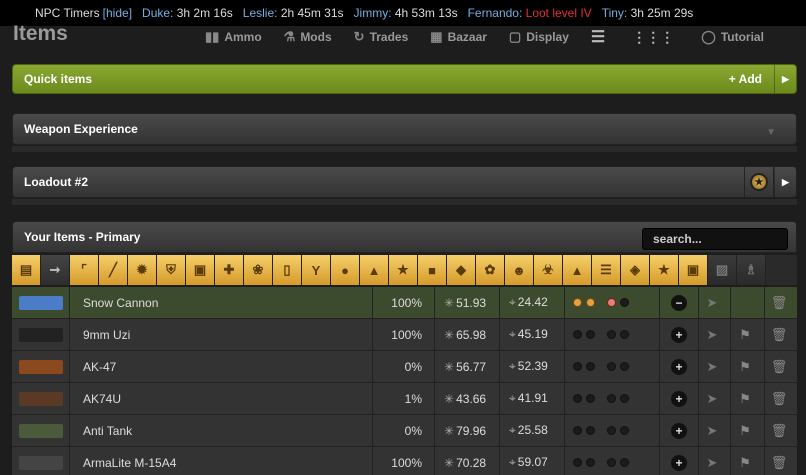  Describe the element at coordinates (187, 13) in the screenshot. I see `npc-entry-duke: Duke: 3h 2m 16s` at that location.